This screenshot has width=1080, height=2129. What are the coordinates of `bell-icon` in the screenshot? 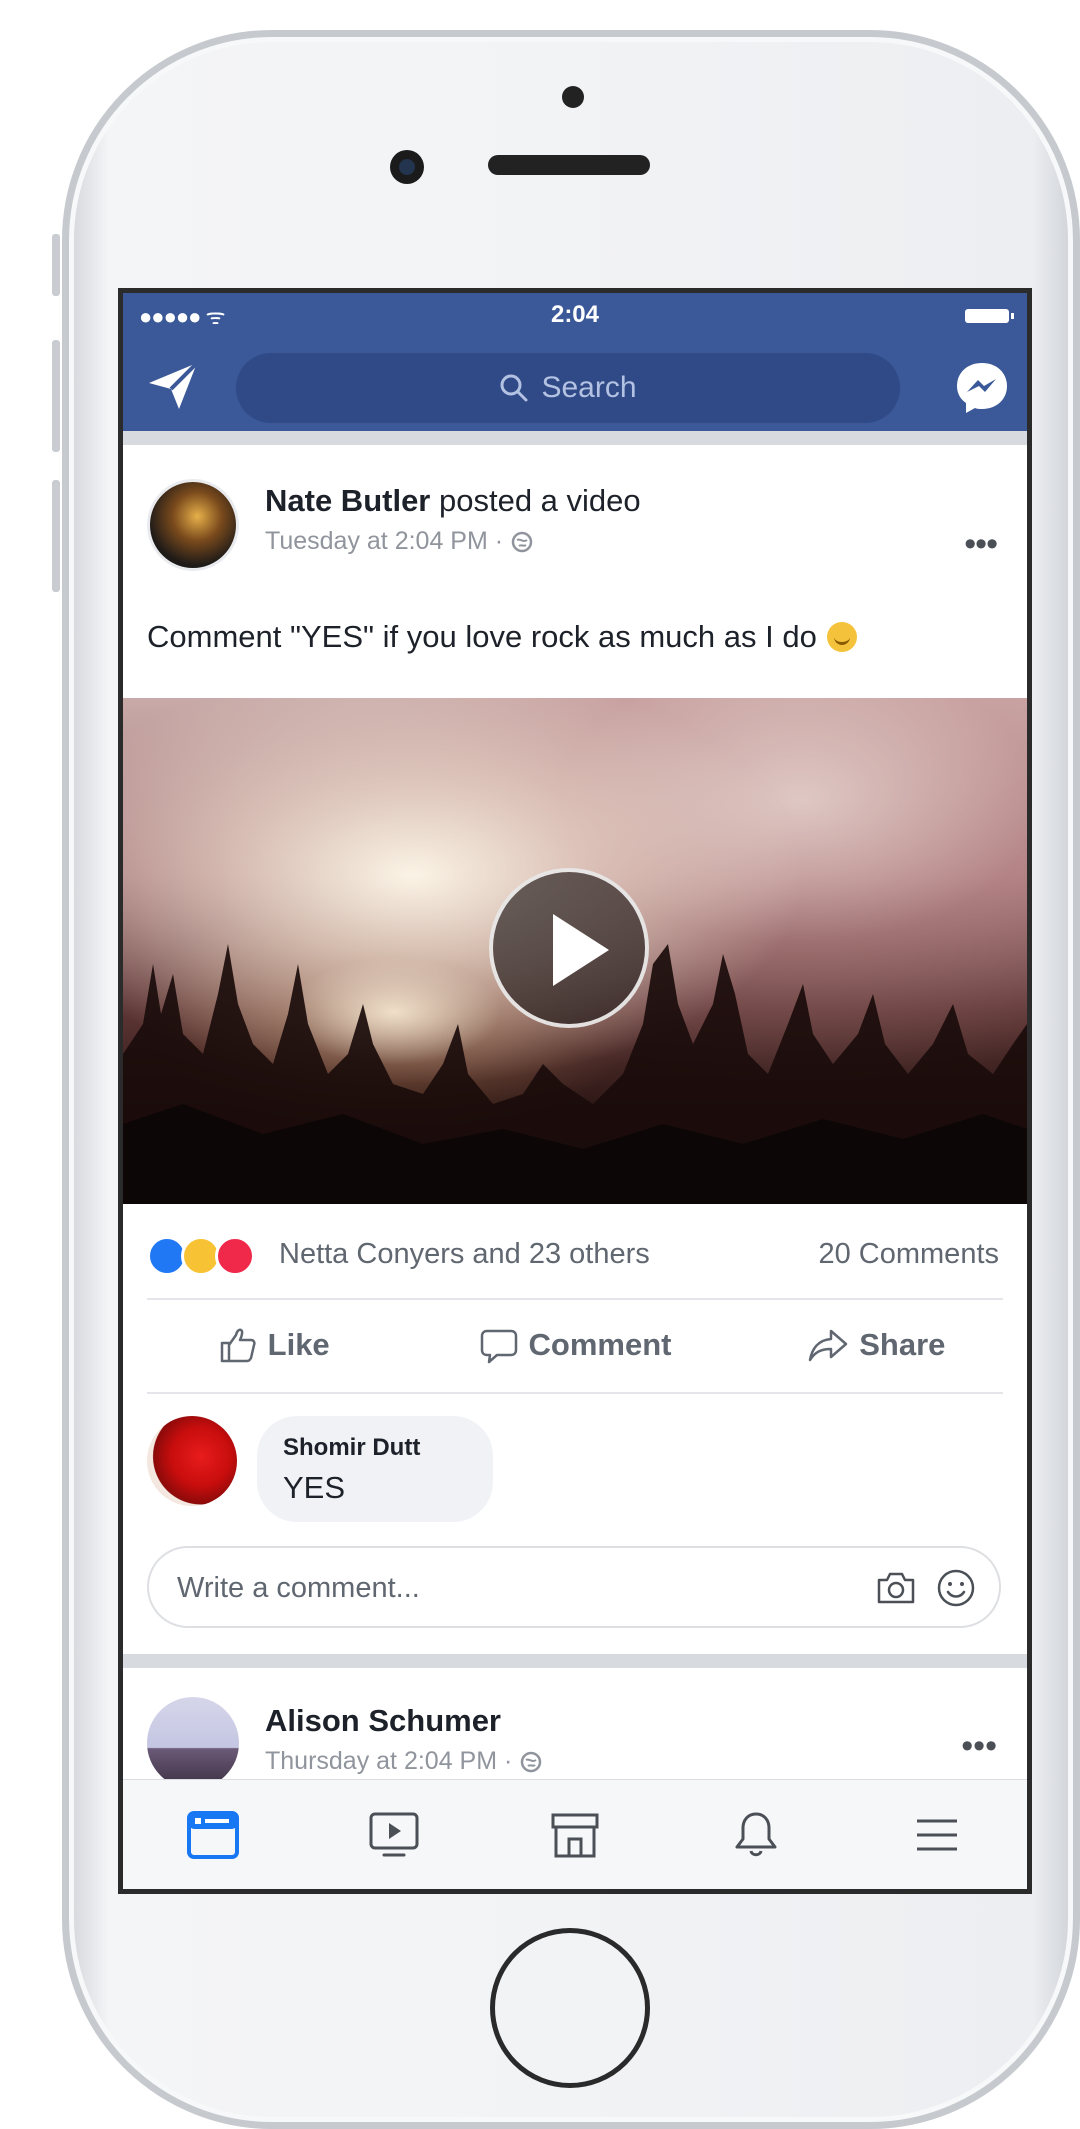 It's located at (756, 1834).